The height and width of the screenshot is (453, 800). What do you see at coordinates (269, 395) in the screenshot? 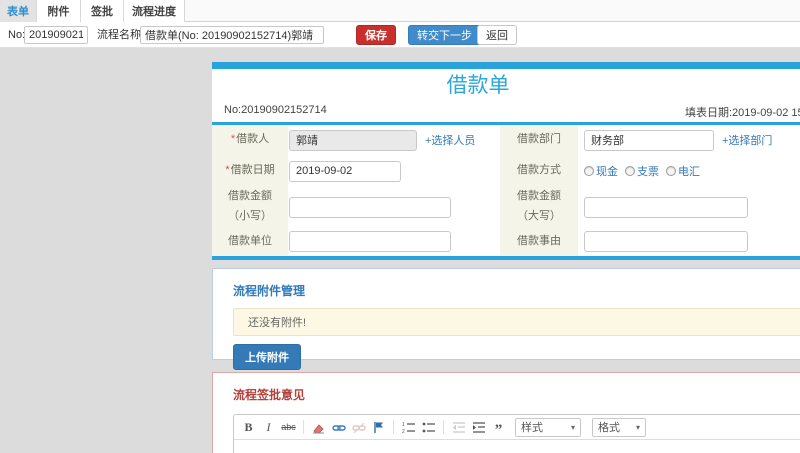
I see `signoff-header: 流程签批意见` at bounding box center [269, 395].